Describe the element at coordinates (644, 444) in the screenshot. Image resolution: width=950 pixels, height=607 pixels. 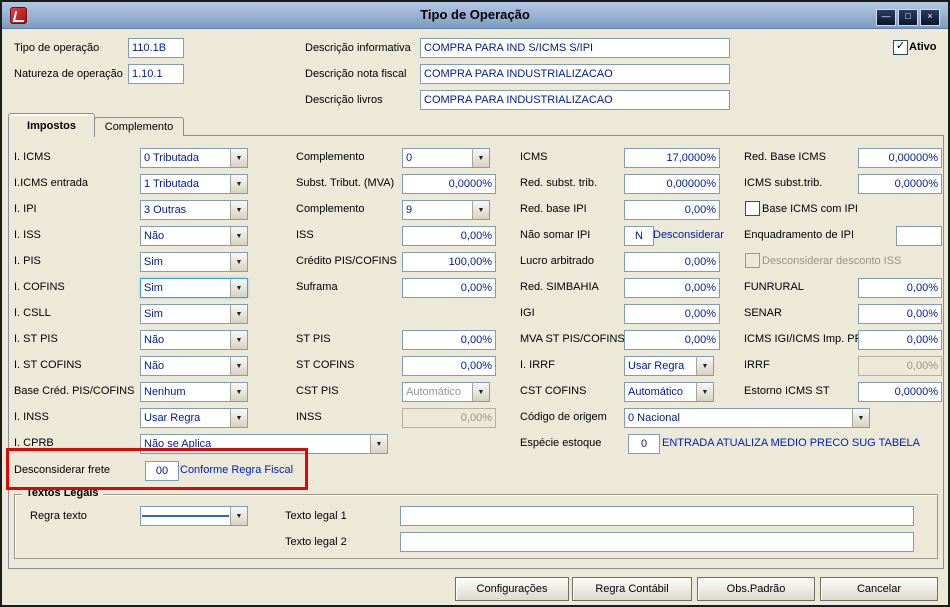
I see `especie-estoque-field: 0` at that location.